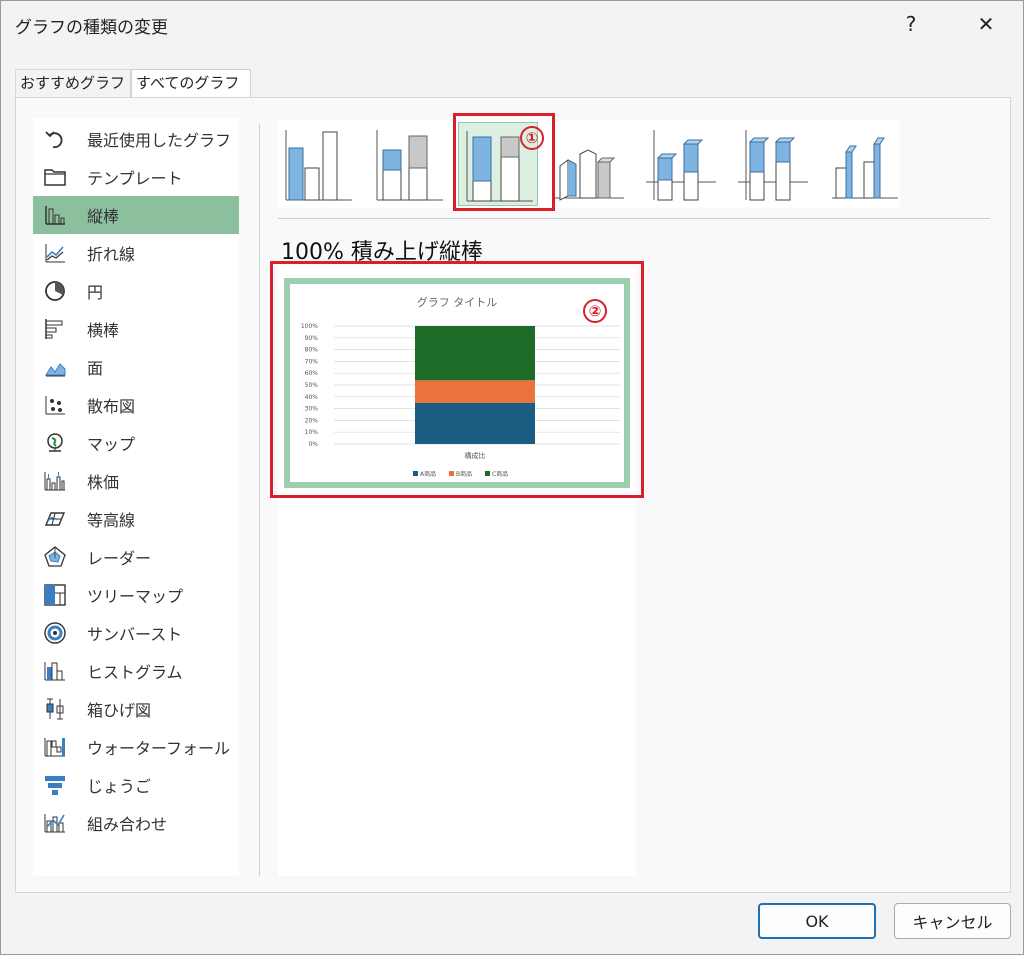  What do you see at coordinates (136, 481) in the screenshot?
I see `sidebar-item-stock: 株価` at bounding box center [136, 481].